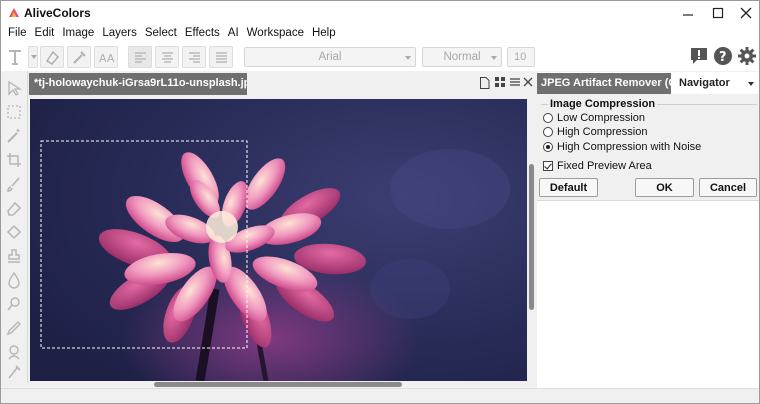 The width and height of the screenshot is (760, 404). Describe the element at coordinates (603, 104) in the screenshot. I see `image-compression-title: Image Compression` at that location.